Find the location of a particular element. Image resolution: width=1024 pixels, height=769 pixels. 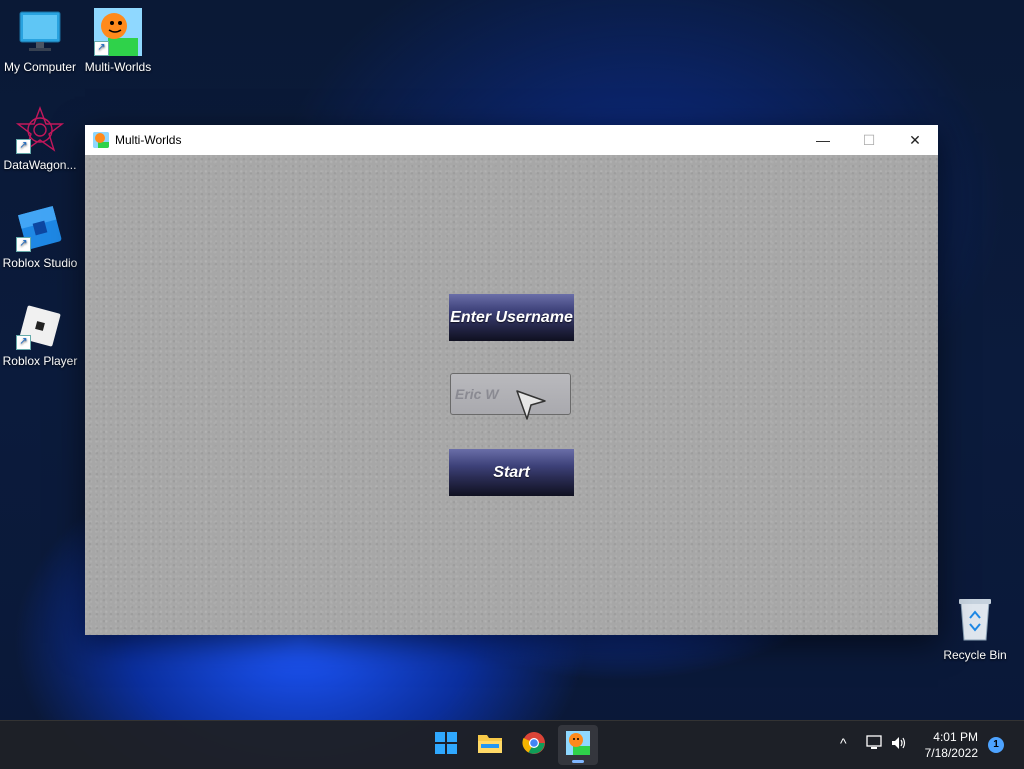

start-menu-icon is located at coordinates (446, 745).